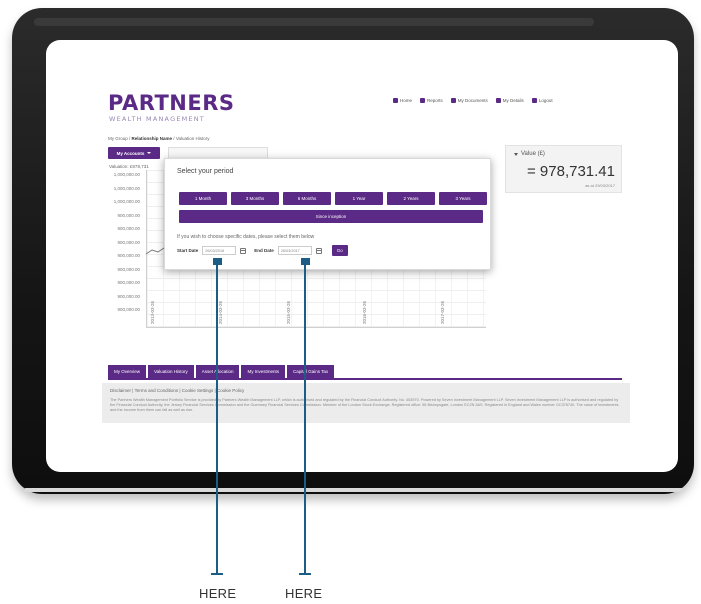 The width and height of the screenshot is (701, 604). I want to click on nav-logout: Logout, so click(542, 100).